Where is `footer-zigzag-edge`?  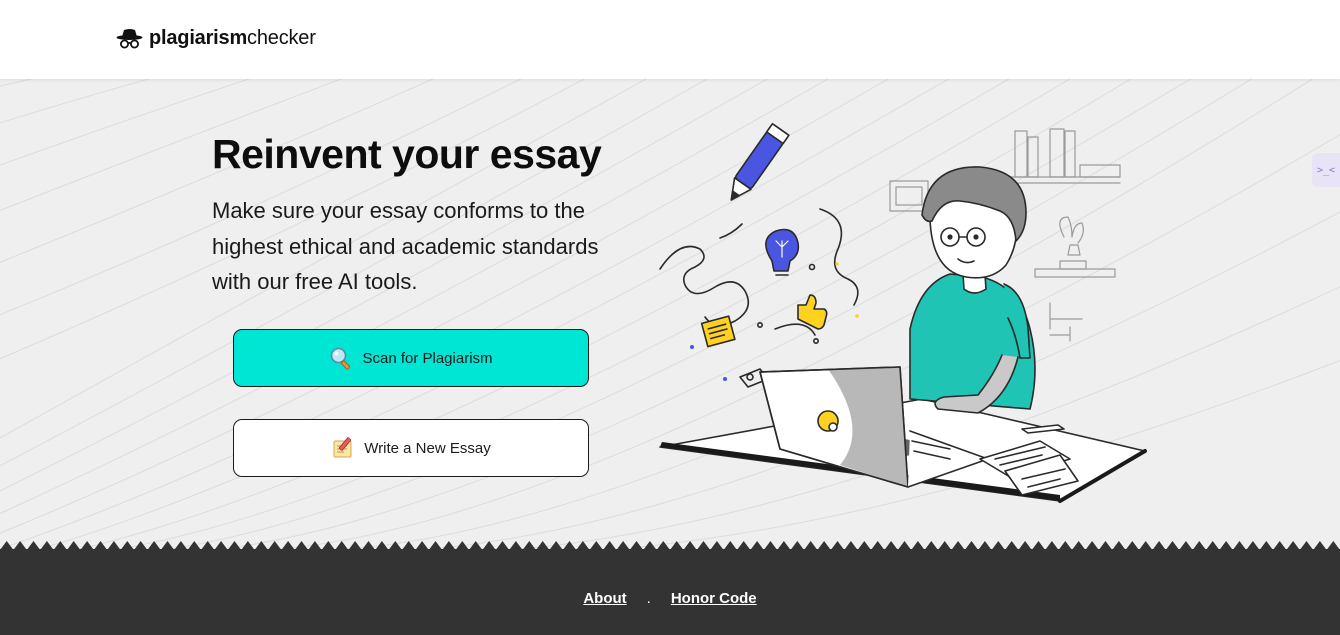
footer-zigzag-edge is located at coordinates (670, 545).